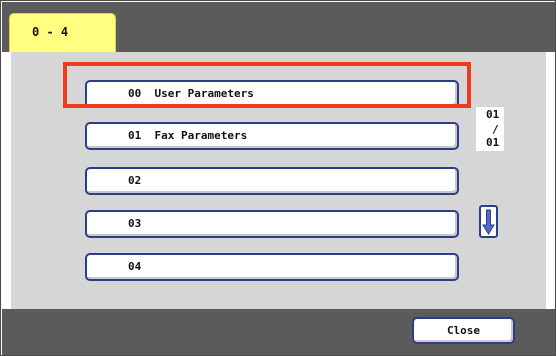  What do you see at coordinates (493, 114) in the screenshot?
I see `page-current: 01` at bounding box center [493, 114].